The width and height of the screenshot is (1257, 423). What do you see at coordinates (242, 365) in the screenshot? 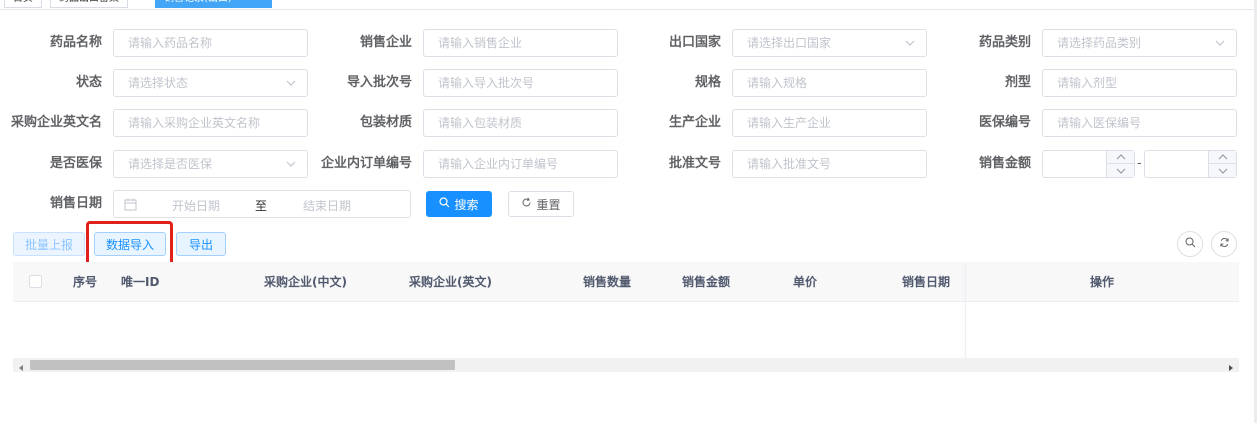
I see `scrollbar-thumb` at bounding box center [242, 365].